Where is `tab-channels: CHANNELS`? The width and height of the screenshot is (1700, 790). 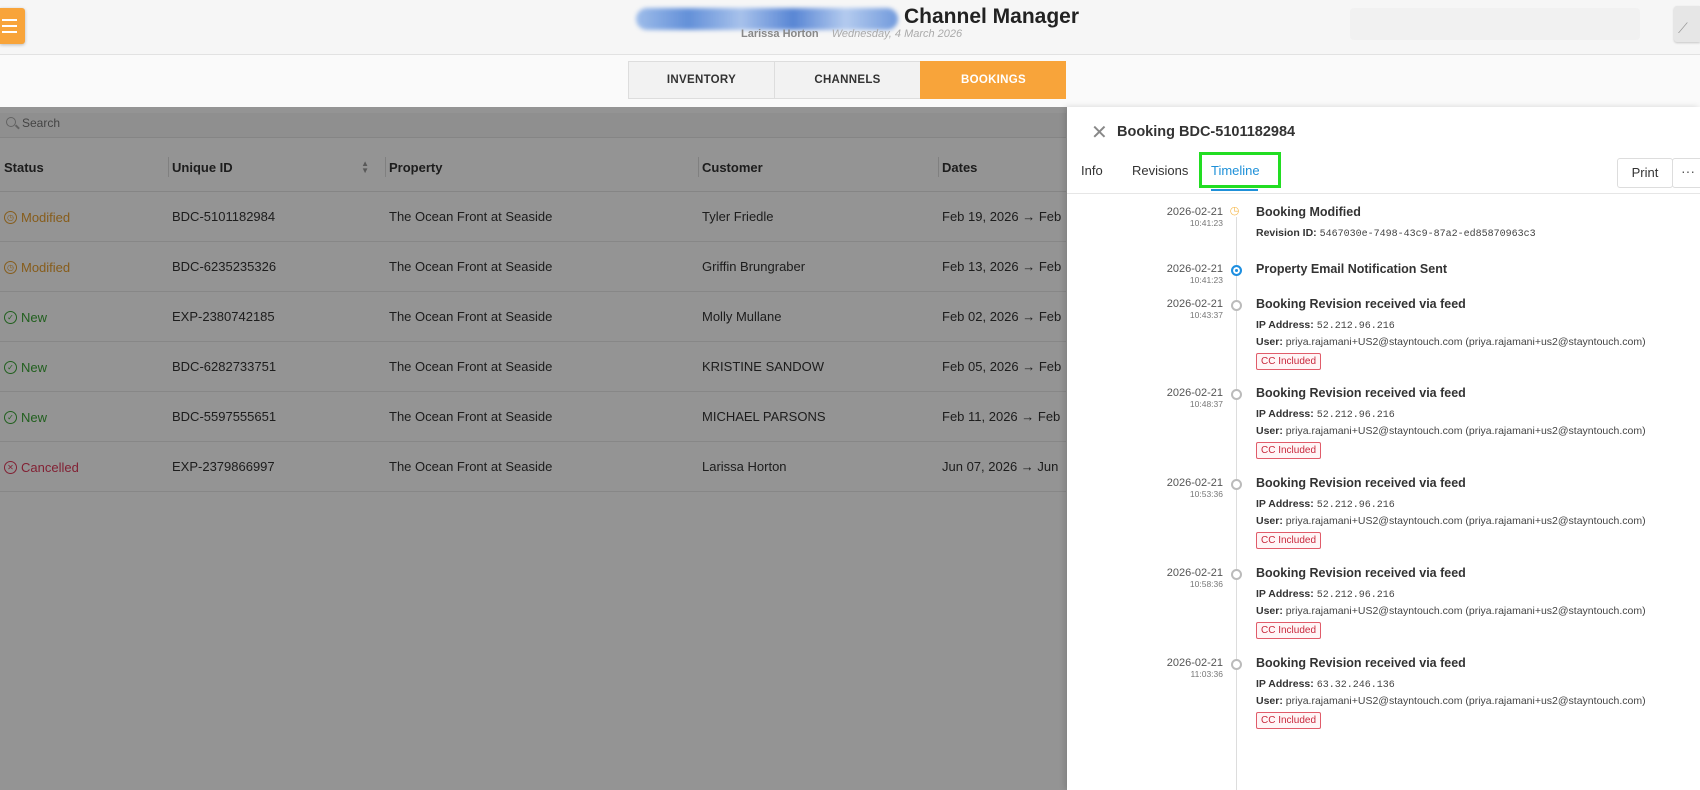
tab-channels: CHANNELS is located at coordinates (847, 80).